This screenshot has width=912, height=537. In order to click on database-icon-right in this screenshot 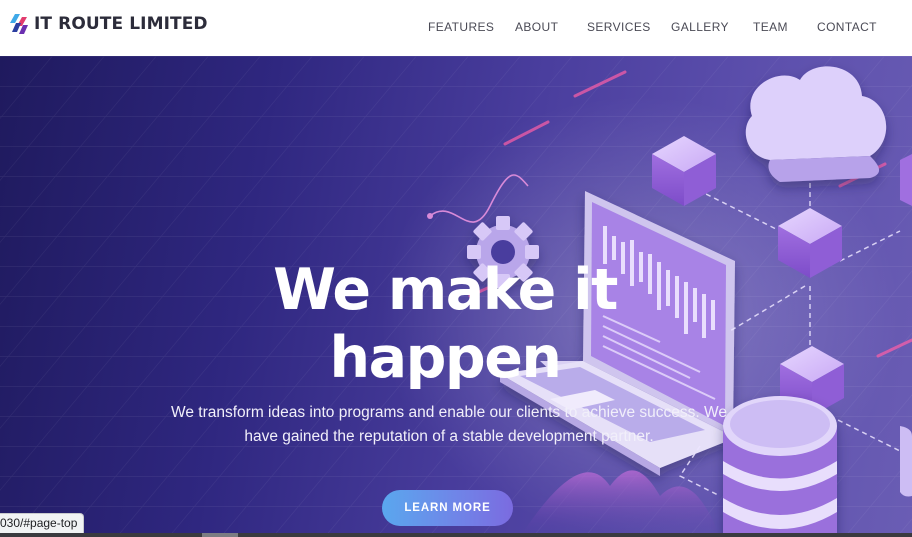, I will do `click(906, 461)`.